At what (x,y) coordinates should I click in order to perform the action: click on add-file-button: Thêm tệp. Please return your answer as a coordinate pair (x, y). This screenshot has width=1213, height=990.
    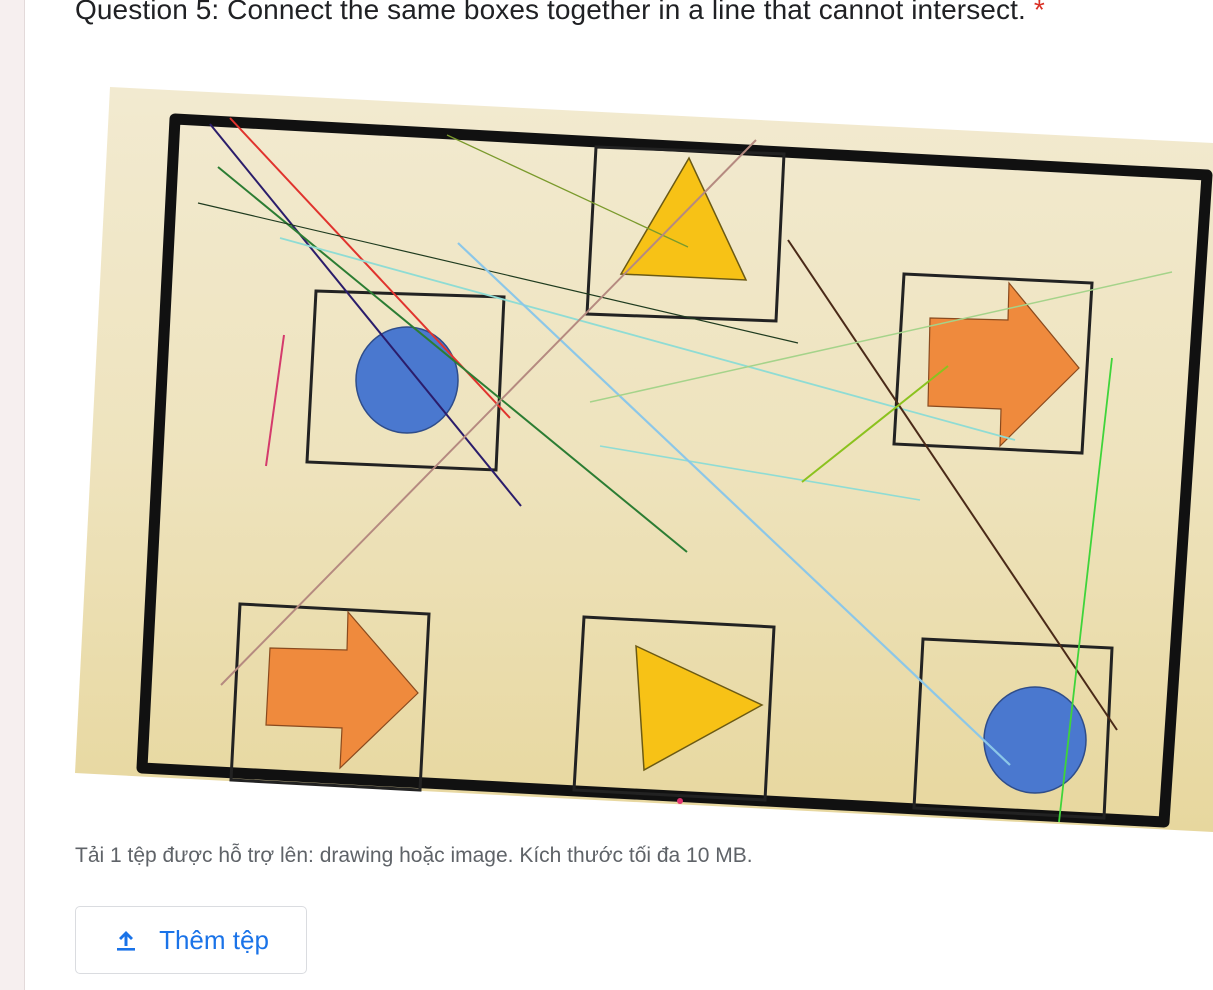
    Looking at the image, I should click on (191, 940).